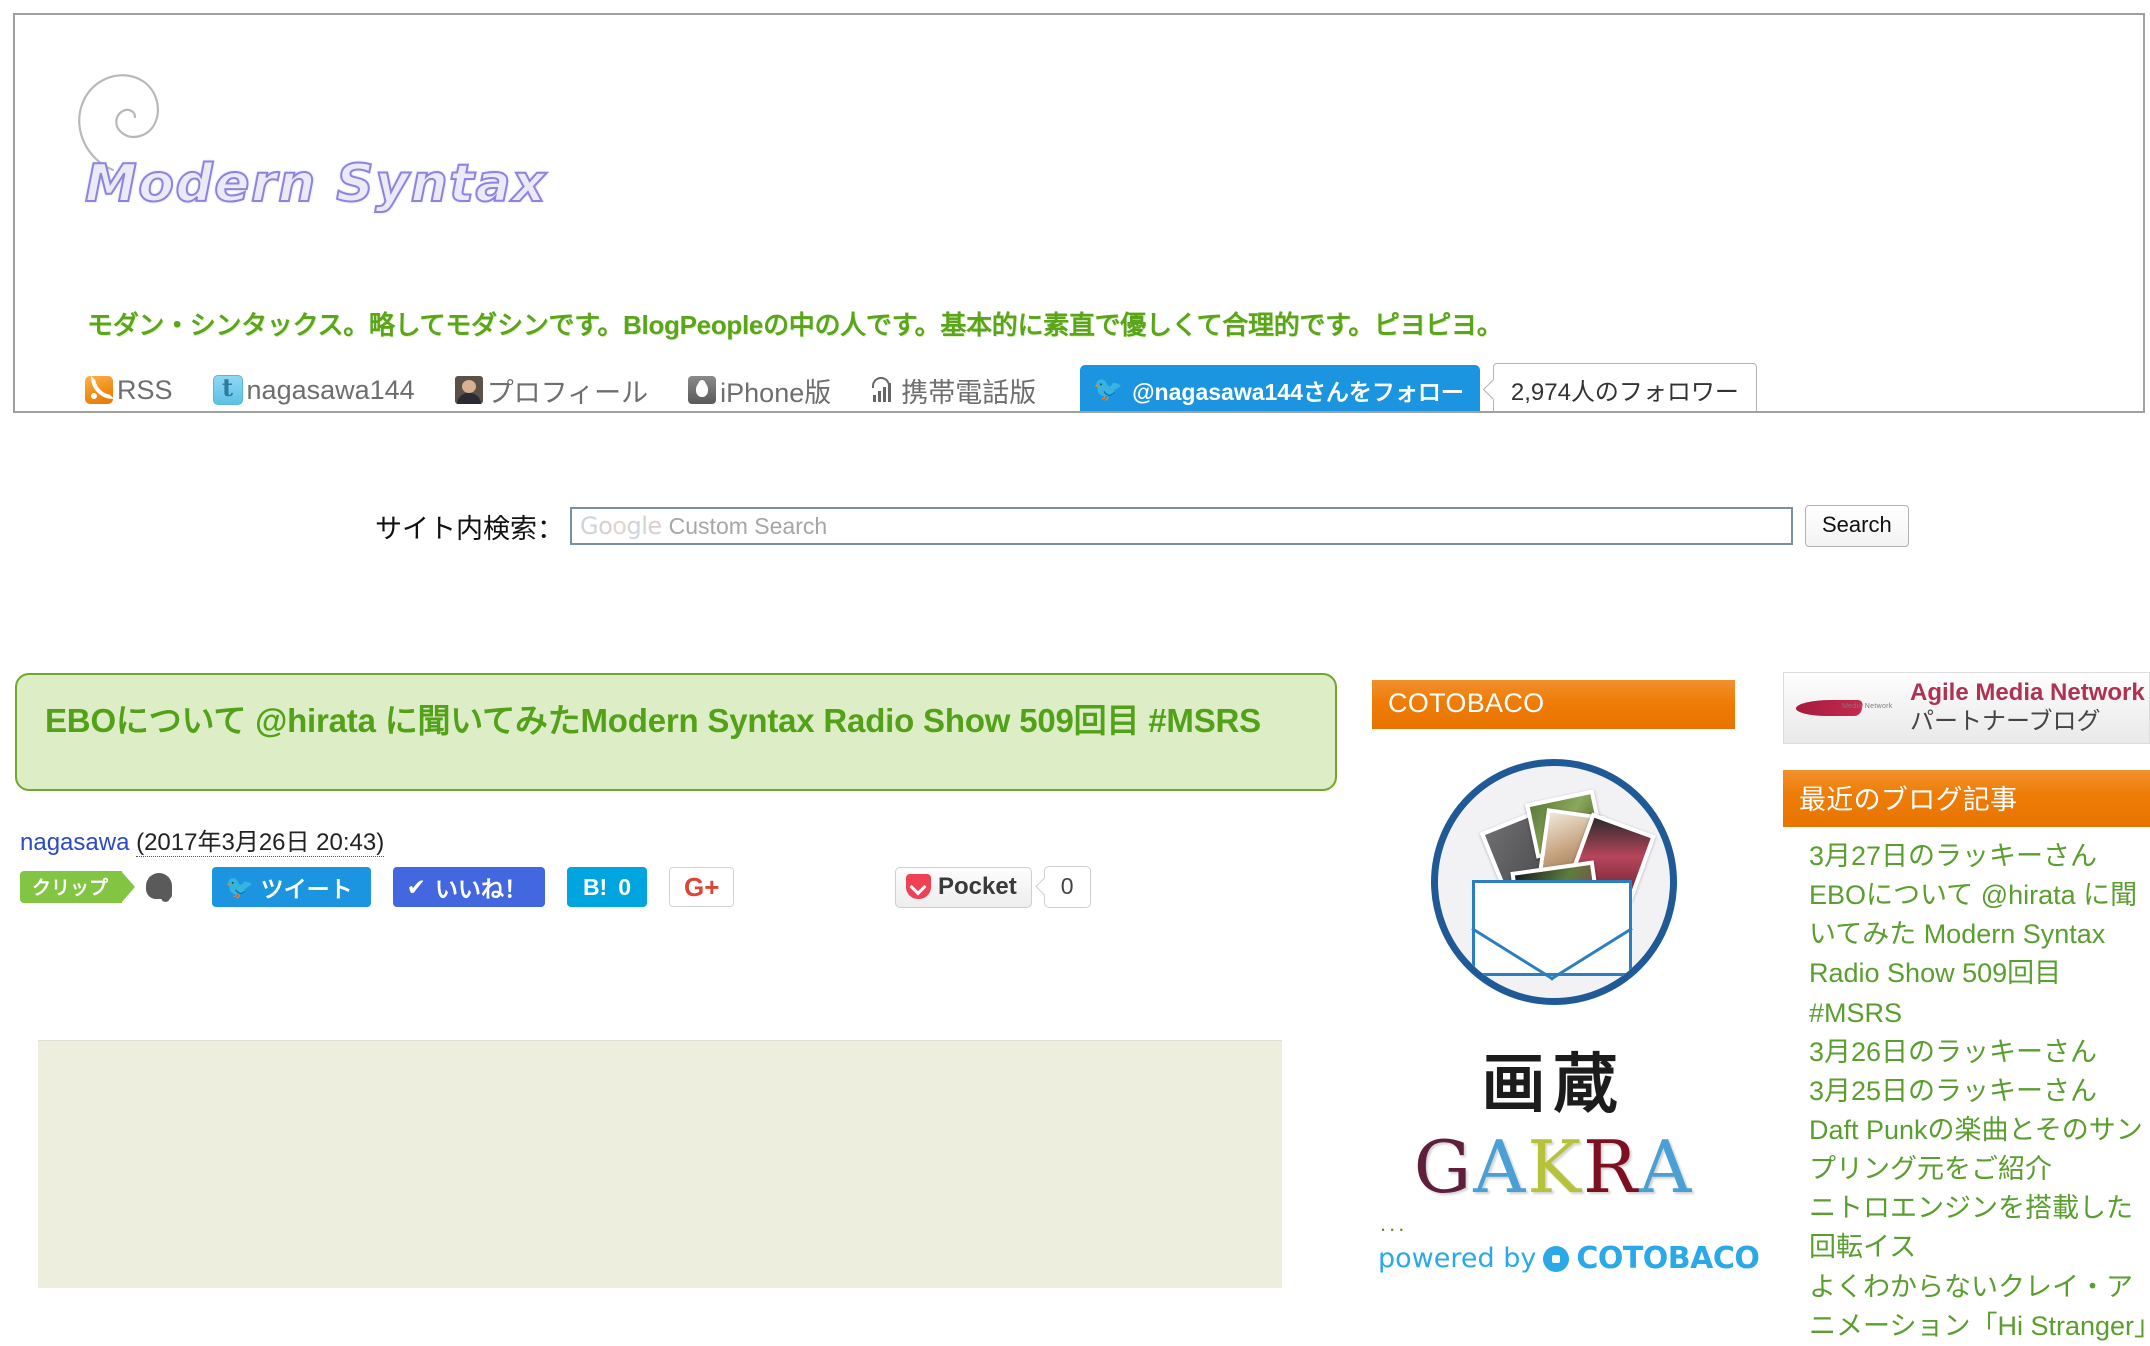 This screenshot has width=2150, height=1346. I want to click on nav-label-rss: RSS, so click(145, 389).